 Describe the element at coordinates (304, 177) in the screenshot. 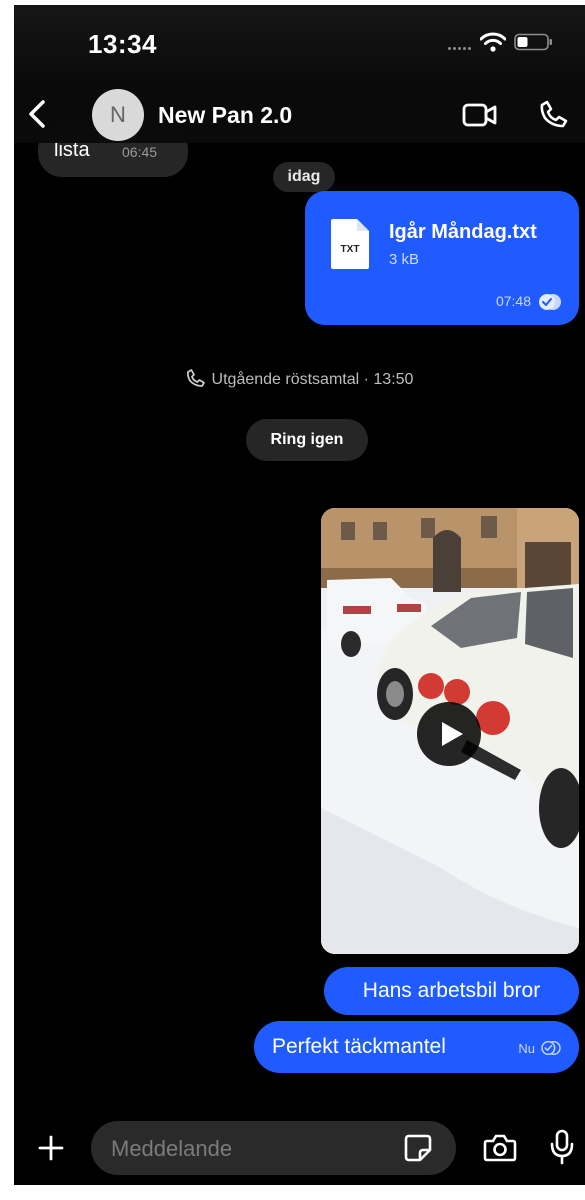

I see `date-separator: idag` at that location.